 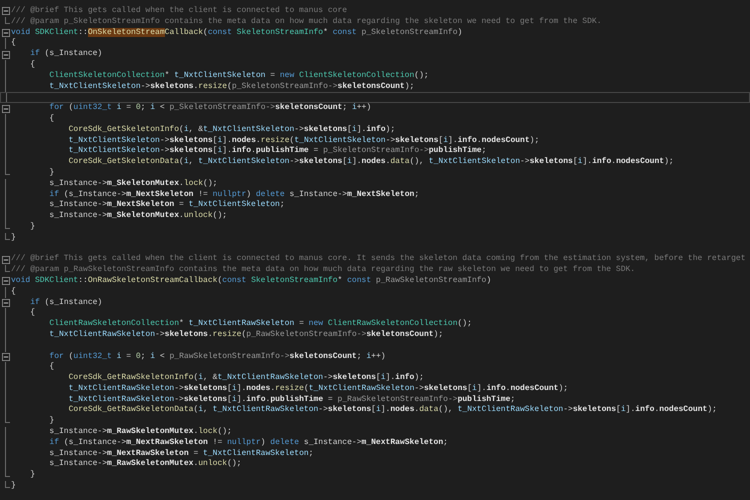 What do you see at coordinates (277, 151) in the screenshot?
I see `code-line: t_NxtClientSkeleton->skeletons[i].info.publishTime = p_SkeletonStreamInfo->publishTime;` at bounding box center [277, 151].